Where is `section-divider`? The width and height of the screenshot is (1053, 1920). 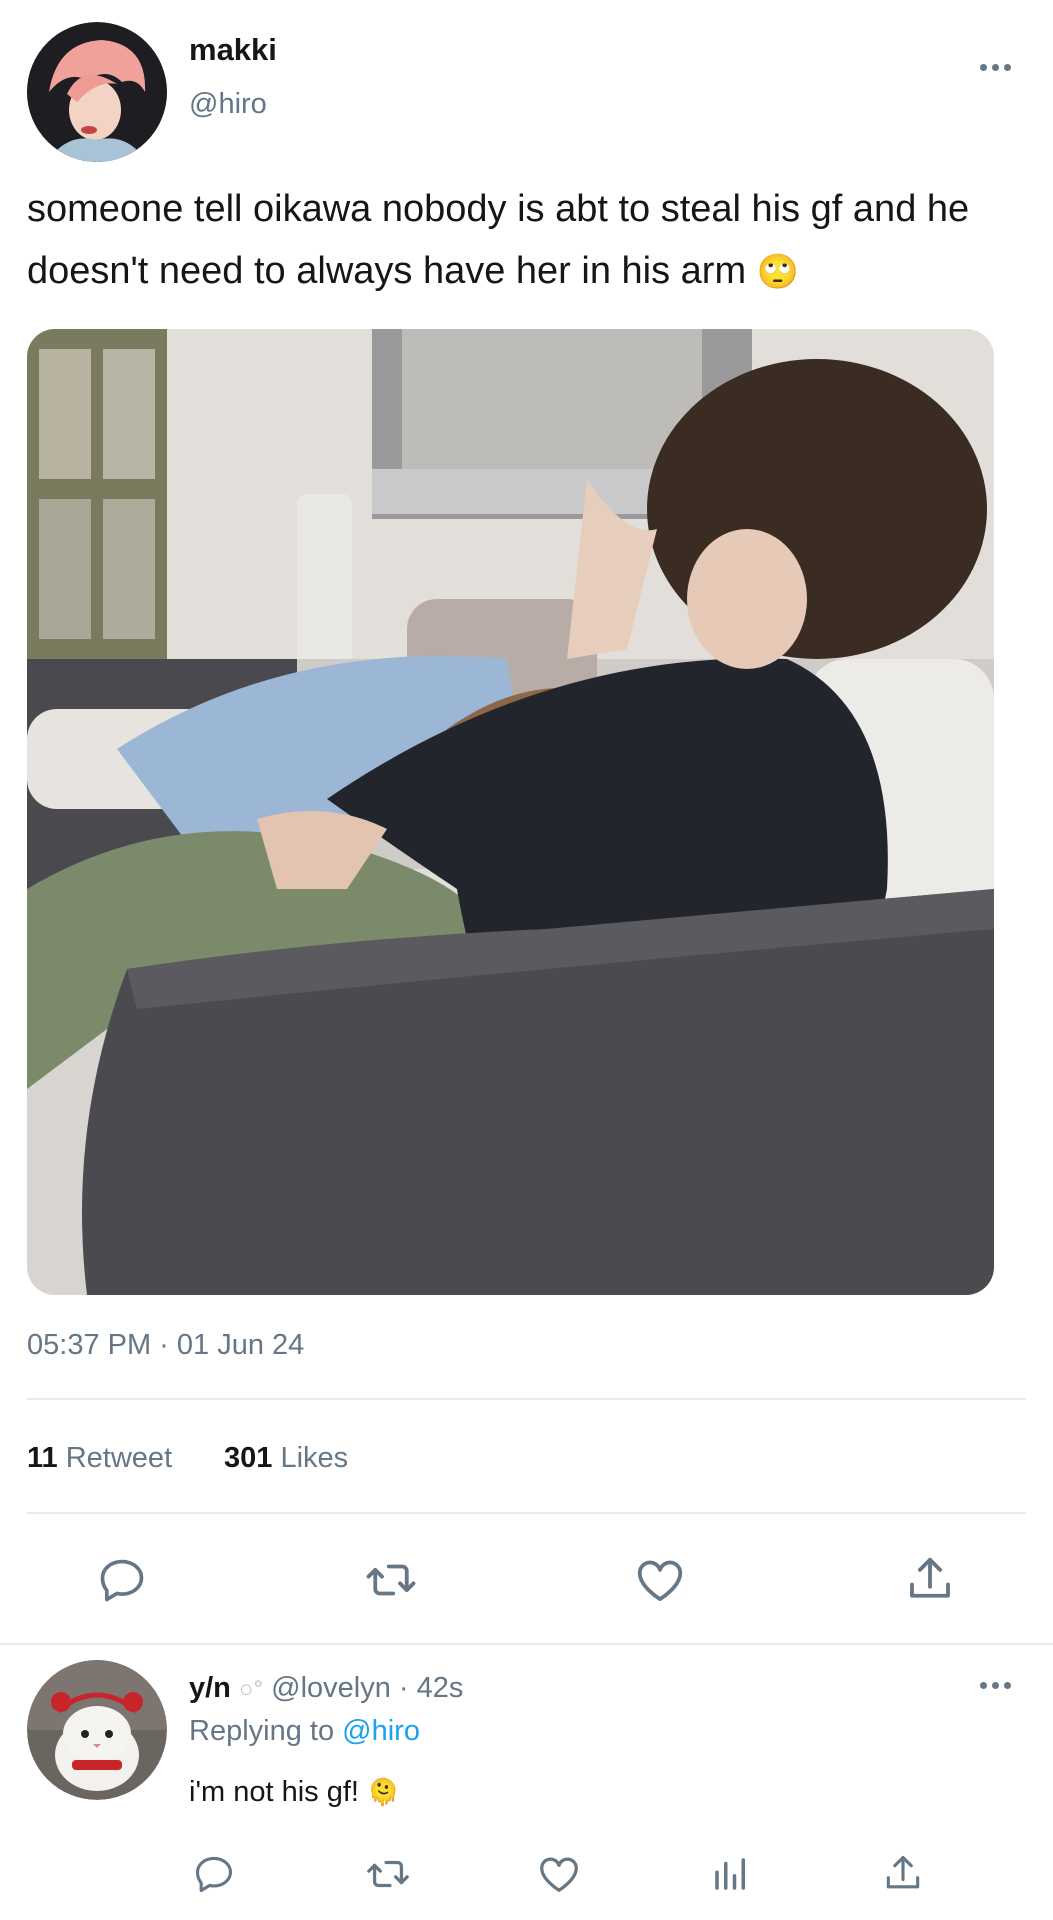 section-divider is located at coordinates (526, 1644).